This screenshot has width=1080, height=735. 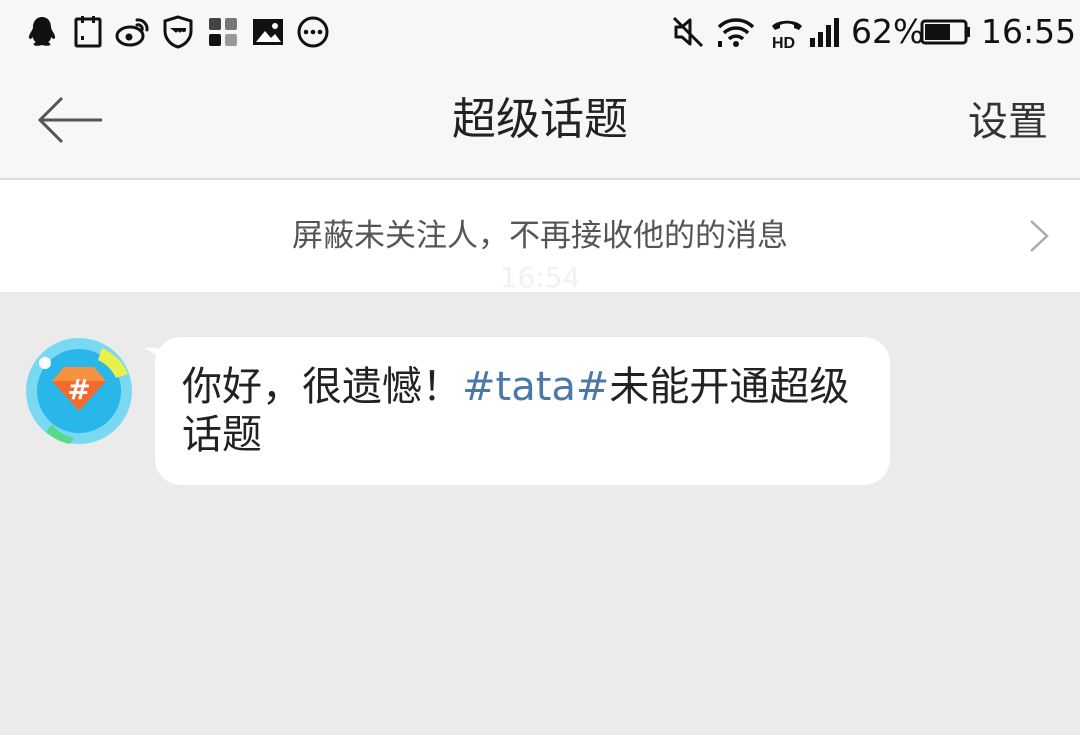 What do you see at coordinates (1008, 122) in the screenshot?
I see `settings-button: 设置` at bounding box center [1008, 122].